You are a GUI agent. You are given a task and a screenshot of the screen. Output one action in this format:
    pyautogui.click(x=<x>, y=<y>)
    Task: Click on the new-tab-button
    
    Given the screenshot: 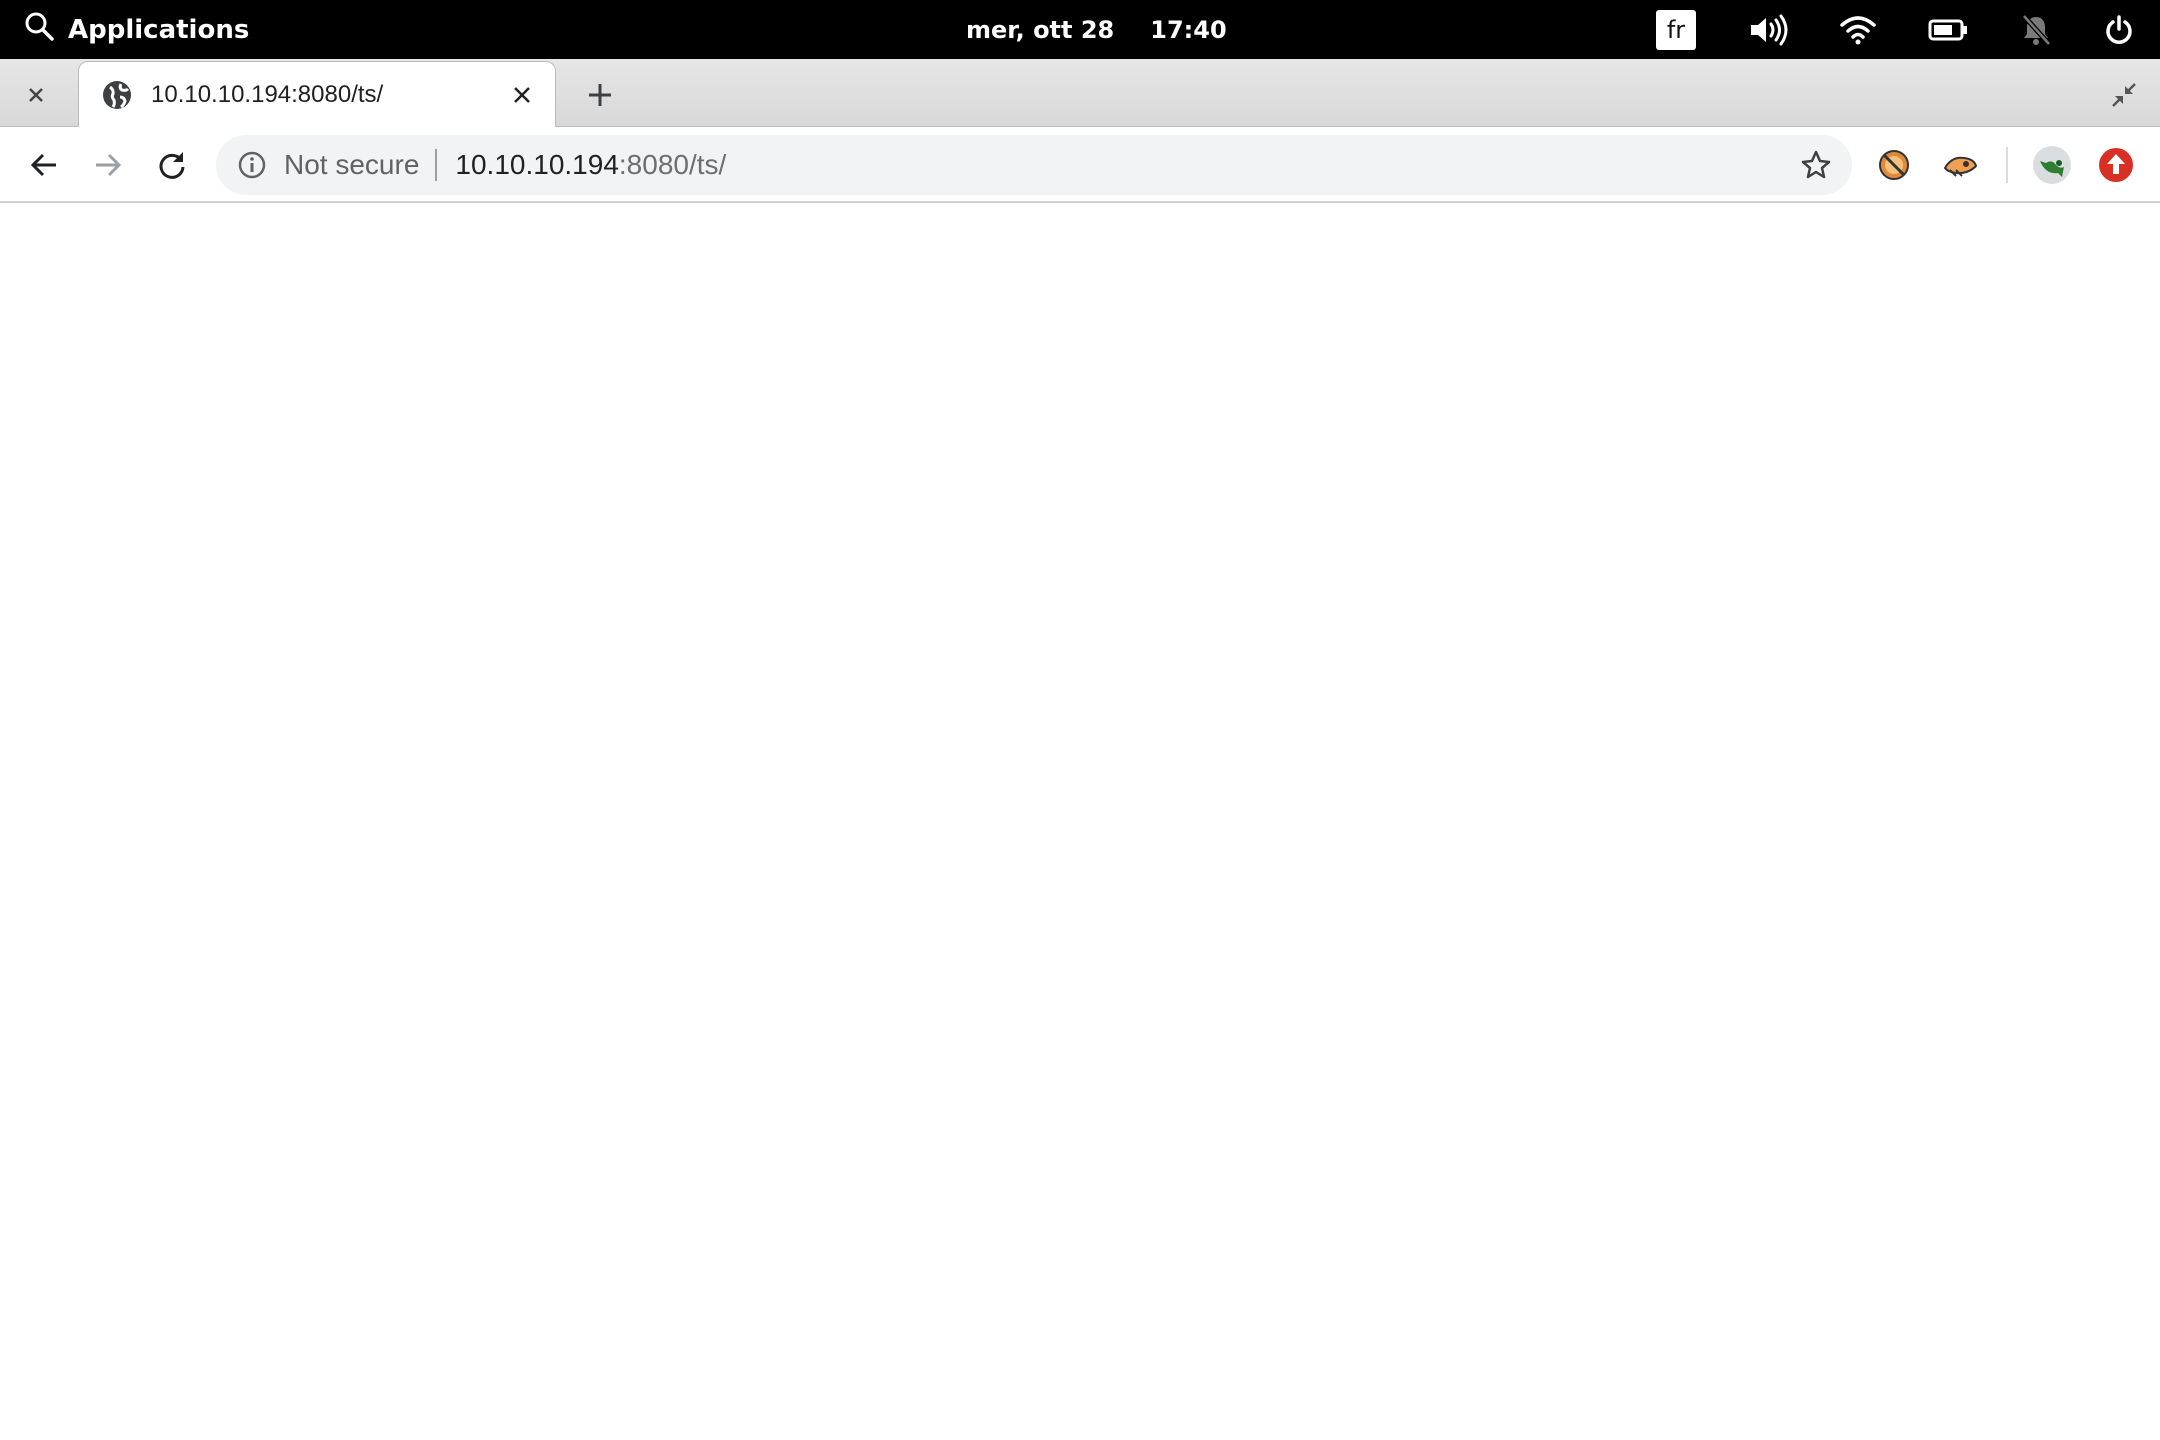 What is the action you would take?
    pyautogui.click(x=600, y=95)
    